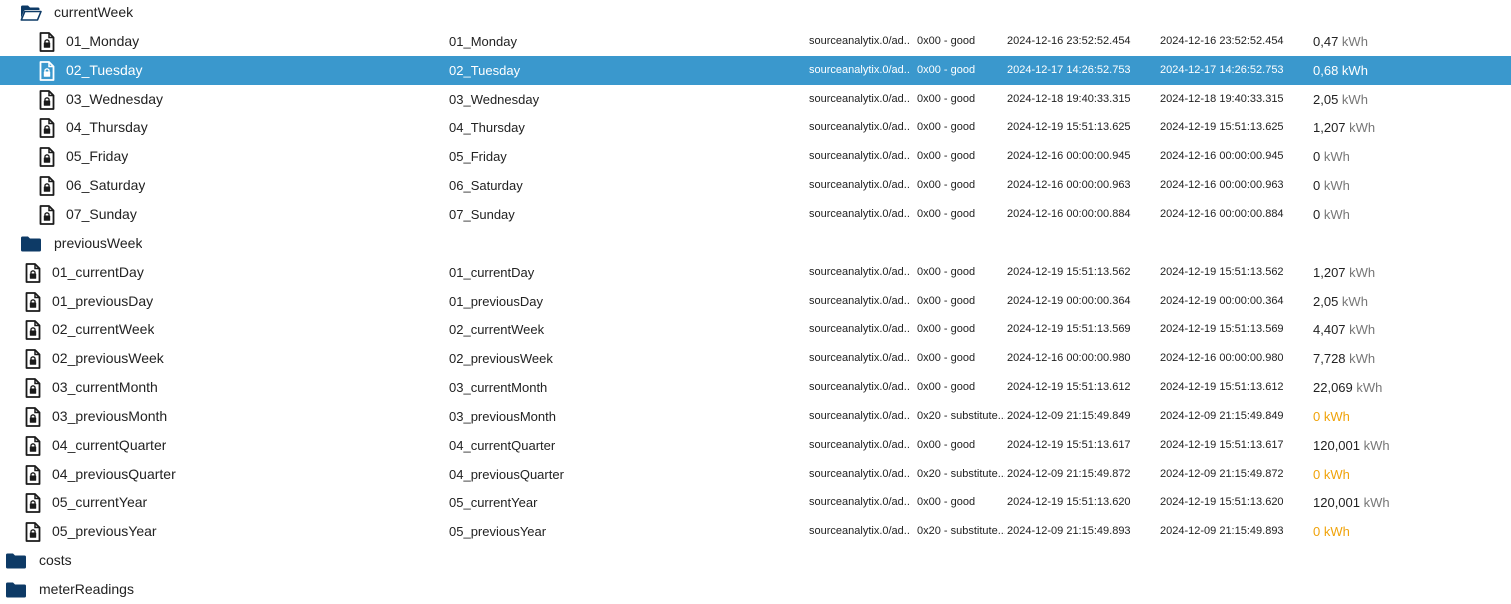 The image size is (1511, 604). I want to click on object-name-cell: 01_previousDay, so click(496, 301).